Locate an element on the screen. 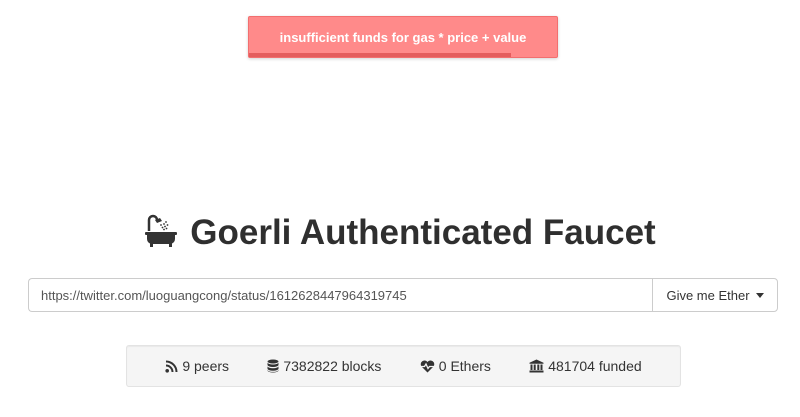 The height and width of the screenshot is (417, 800). stat-ethers: 0 Ethers is located at coordinates (455, 366).